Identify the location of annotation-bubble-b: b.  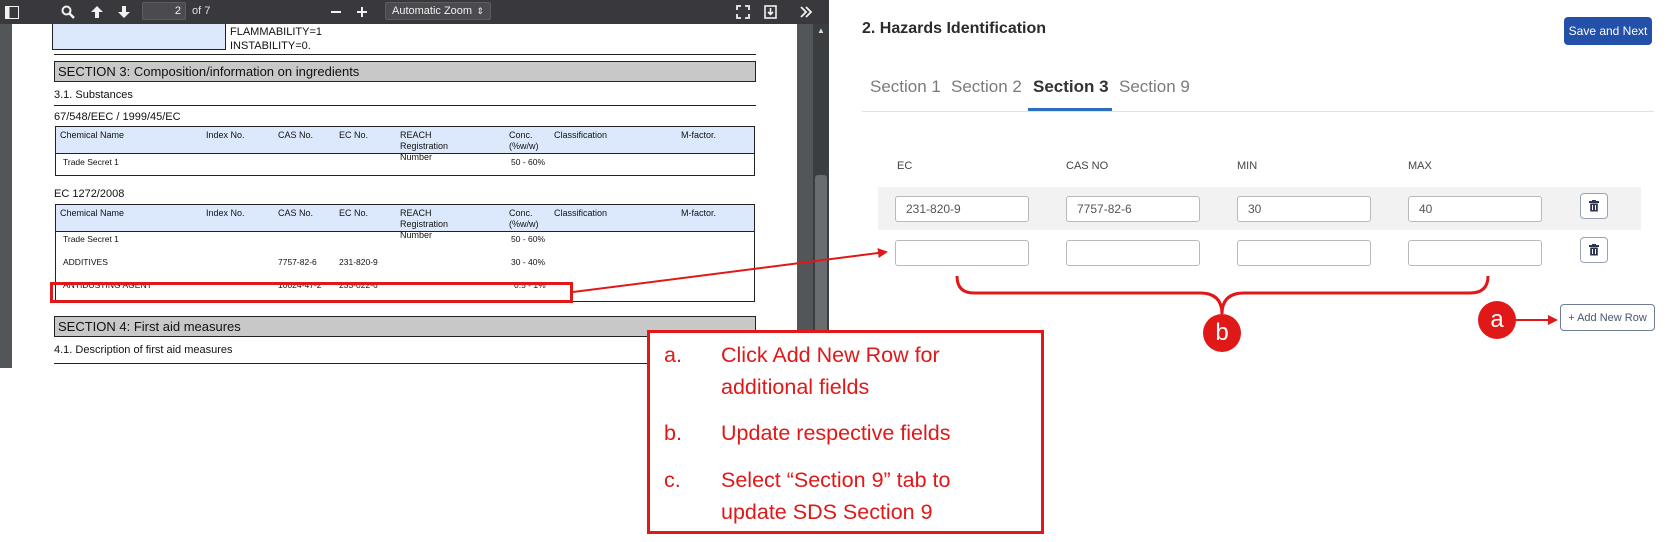
(1222, 333).